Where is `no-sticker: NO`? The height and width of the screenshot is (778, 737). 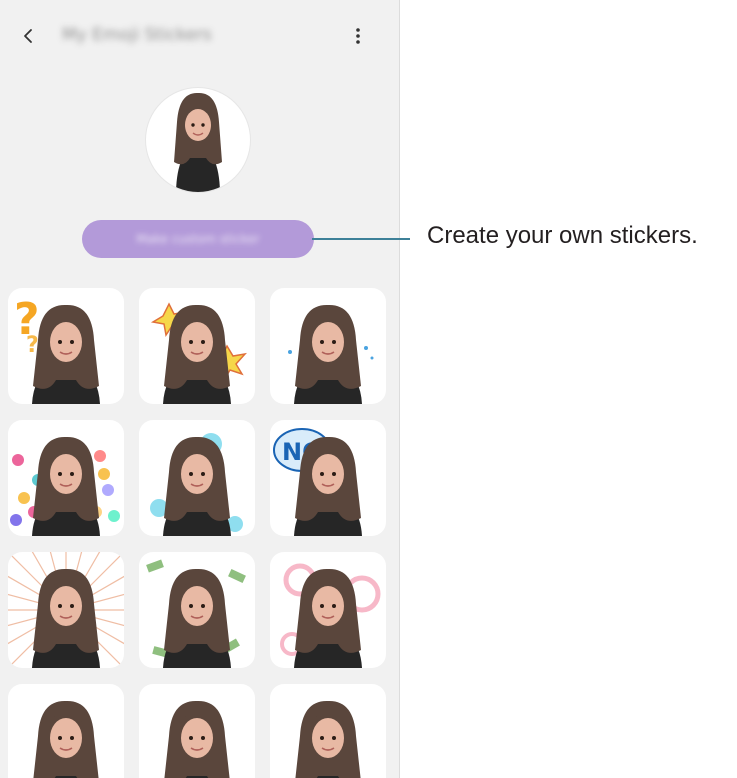 no-sticker: NO is located at coordinates (328, 478).